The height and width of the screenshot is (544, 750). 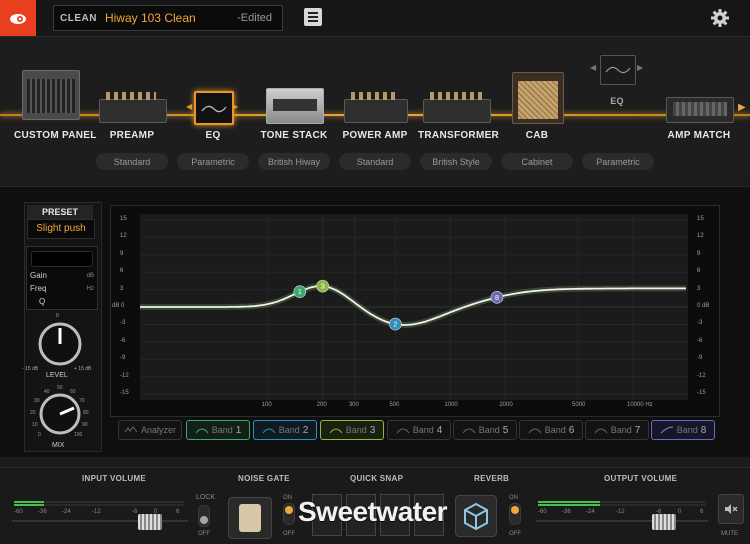 What do you see at coordinates (295, 106) in the screenshot?
I see `tone-stack-unit` at bounding box center [295, 106].